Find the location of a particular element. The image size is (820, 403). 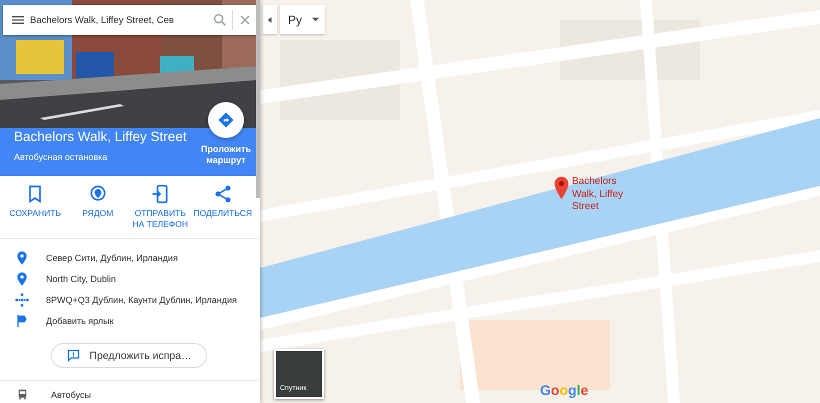

directions-icon is located at coordinates (226, 120).